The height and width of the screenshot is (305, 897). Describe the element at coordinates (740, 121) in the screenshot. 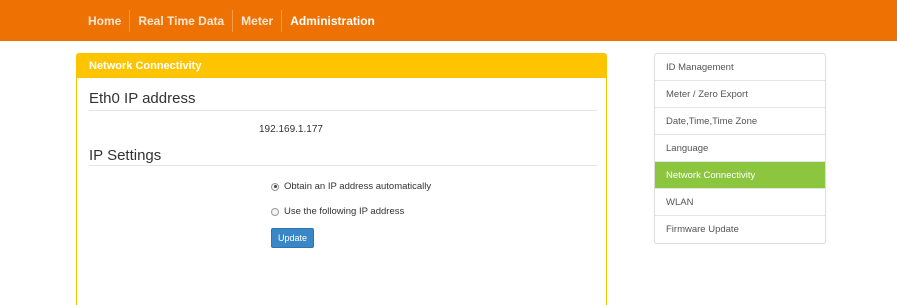

I see `sidebar-item-date-time-zone: Date,Time,Time Zone` at that location.